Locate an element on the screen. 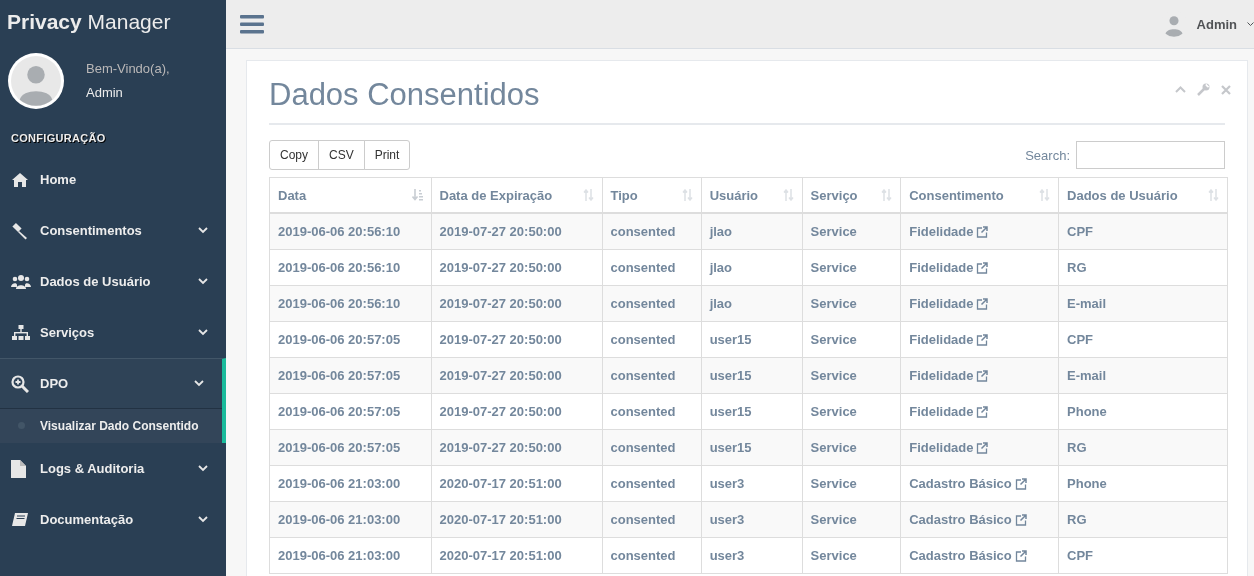  page-title: Dados Consentidos is located at coordinates (405, 95).